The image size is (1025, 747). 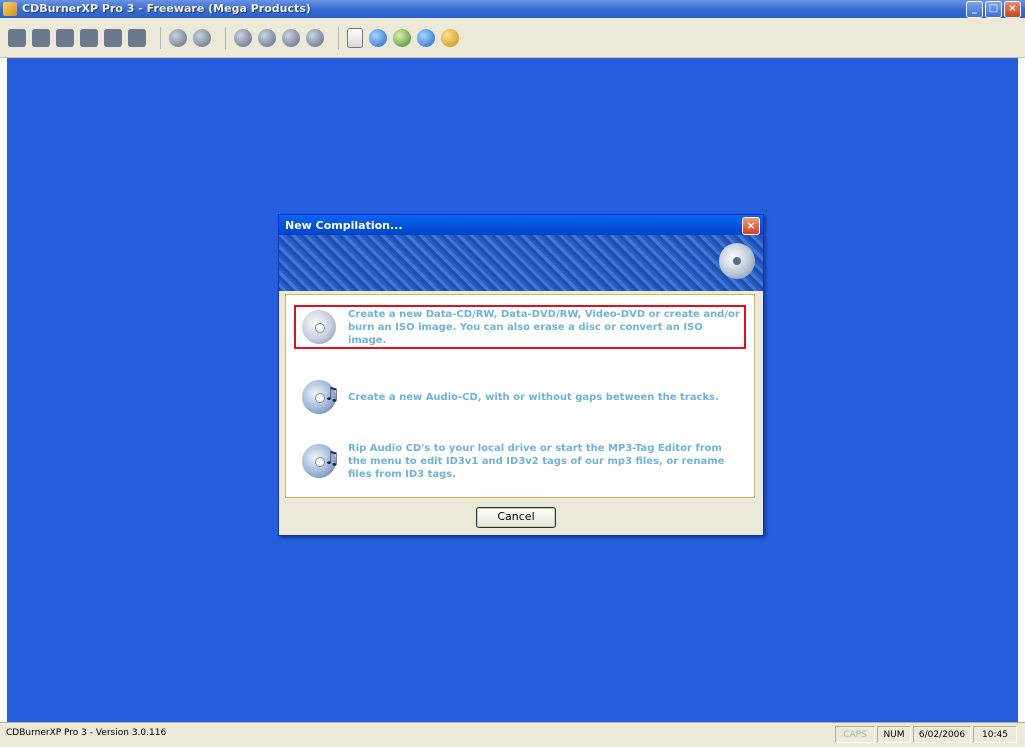 I want to click on maximize-button: □, so click(x=993, y=9).